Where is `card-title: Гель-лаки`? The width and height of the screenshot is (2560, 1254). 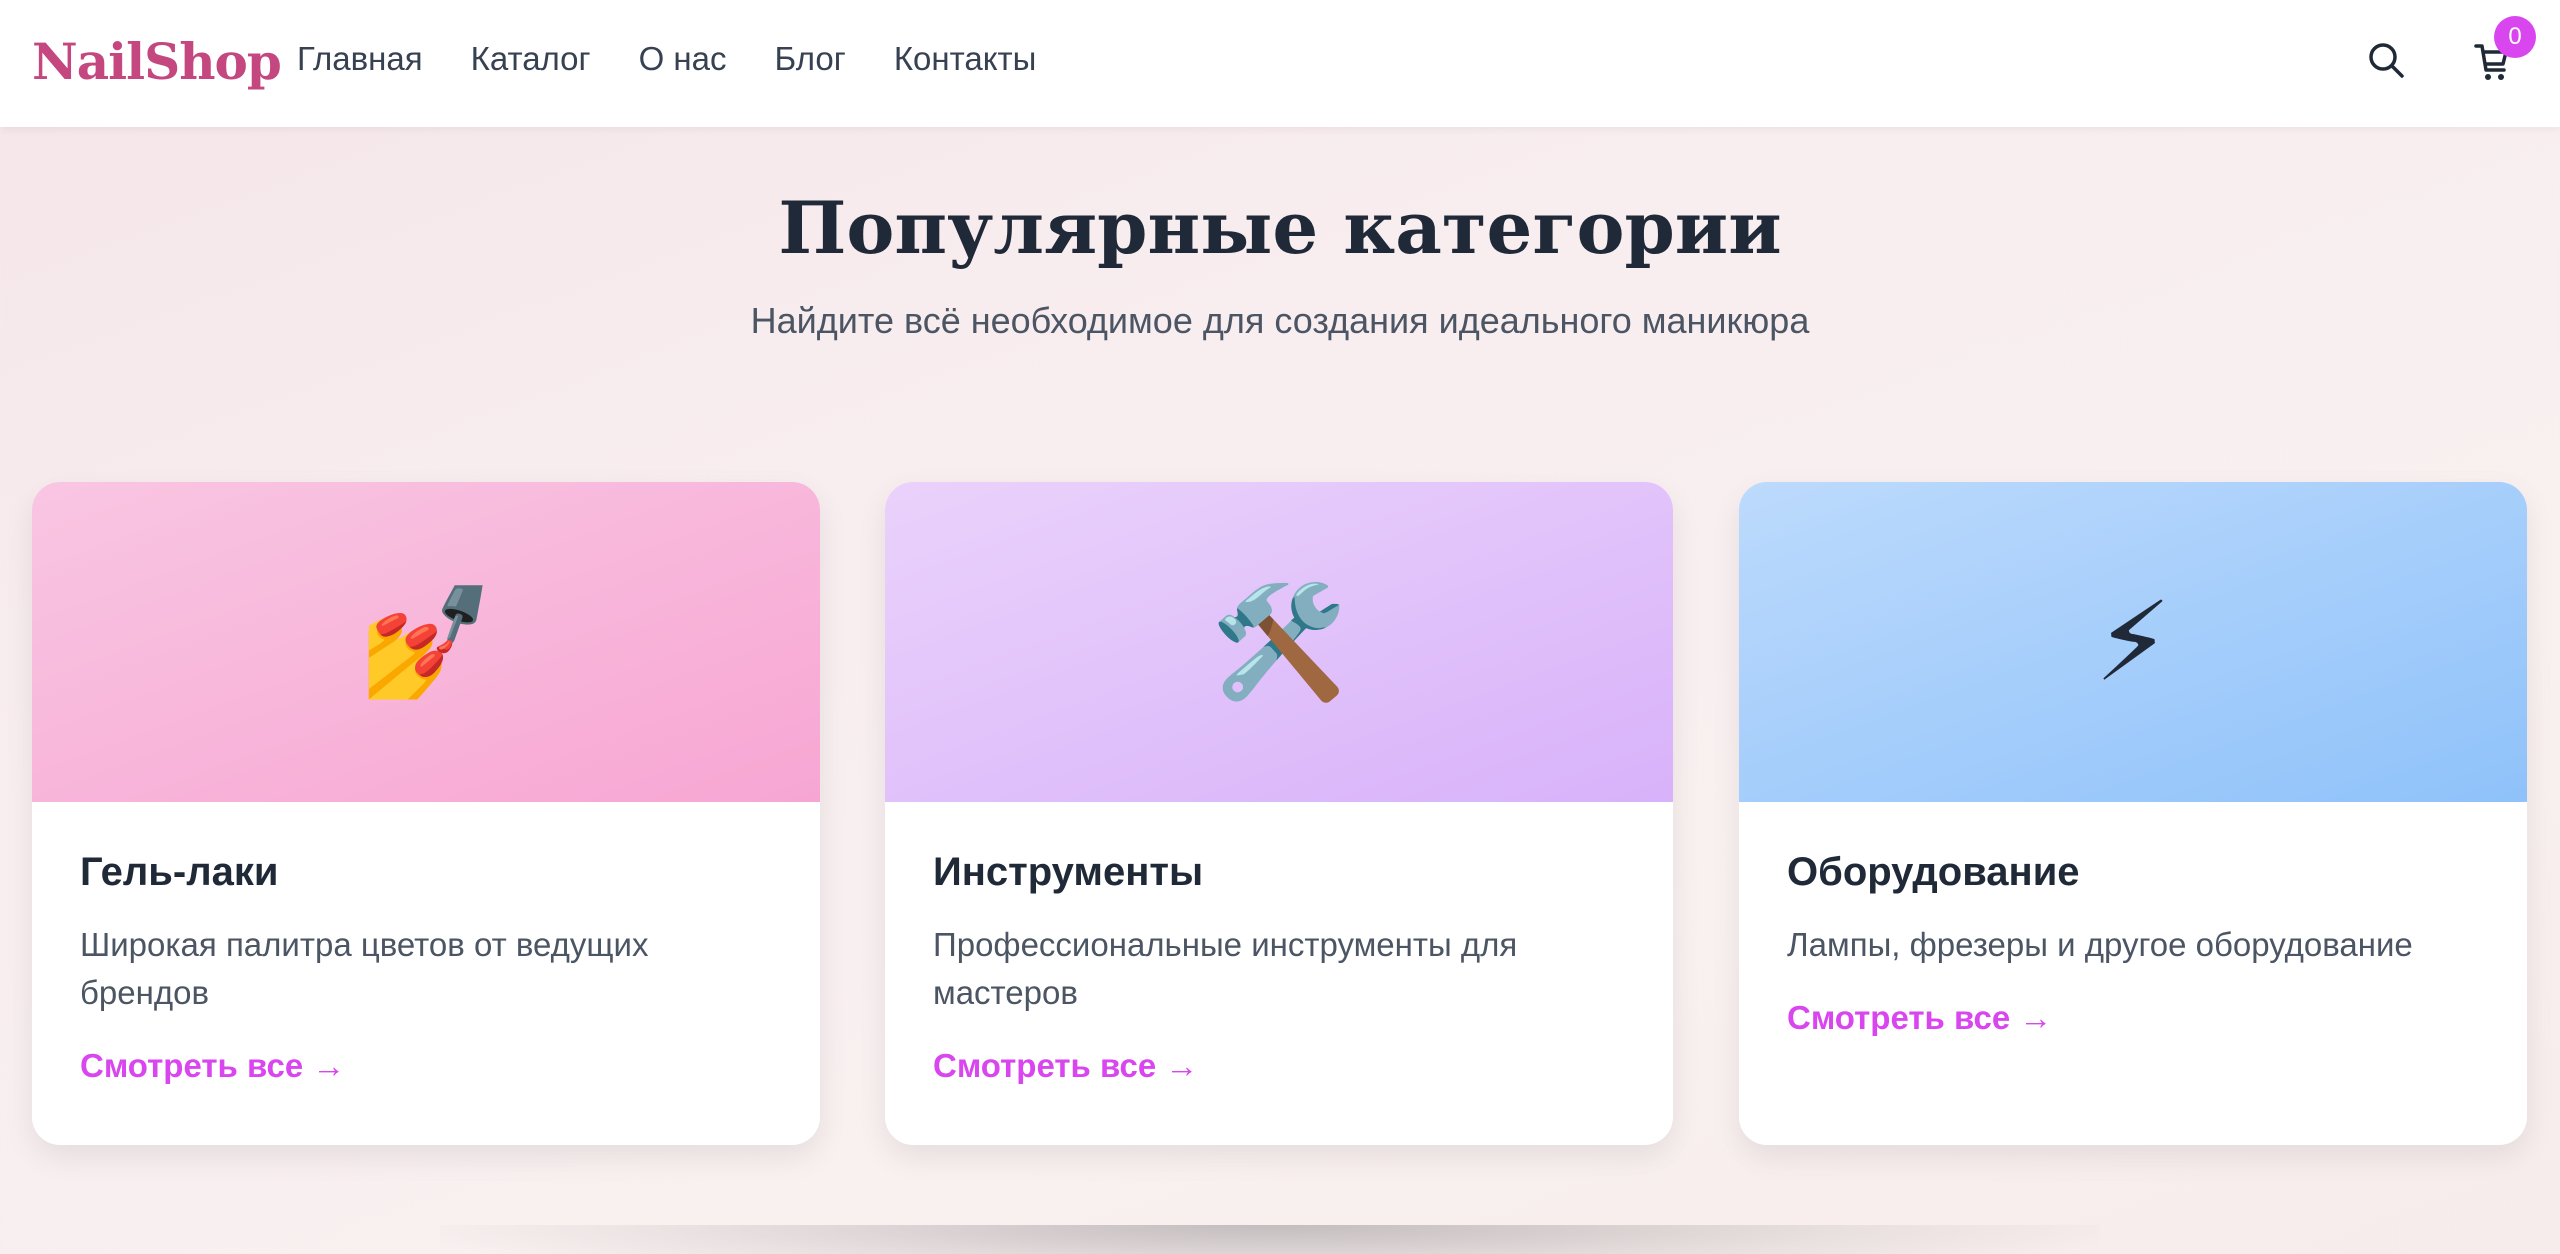
card-title: Гель-лаки is located at coordinates (179, 872).